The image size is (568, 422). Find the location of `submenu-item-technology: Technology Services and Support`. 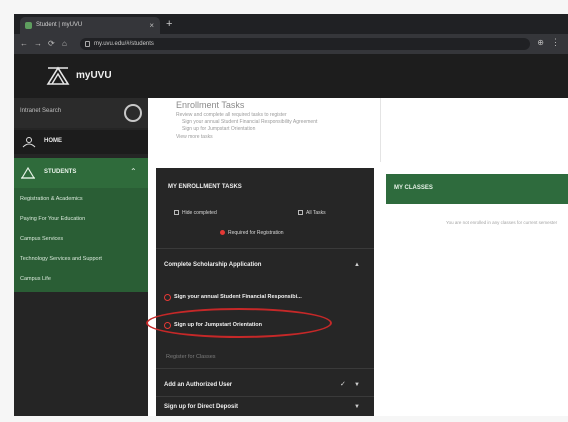

submenu-item-technology: Technology Services and Support is located at coordinates (61, 259).